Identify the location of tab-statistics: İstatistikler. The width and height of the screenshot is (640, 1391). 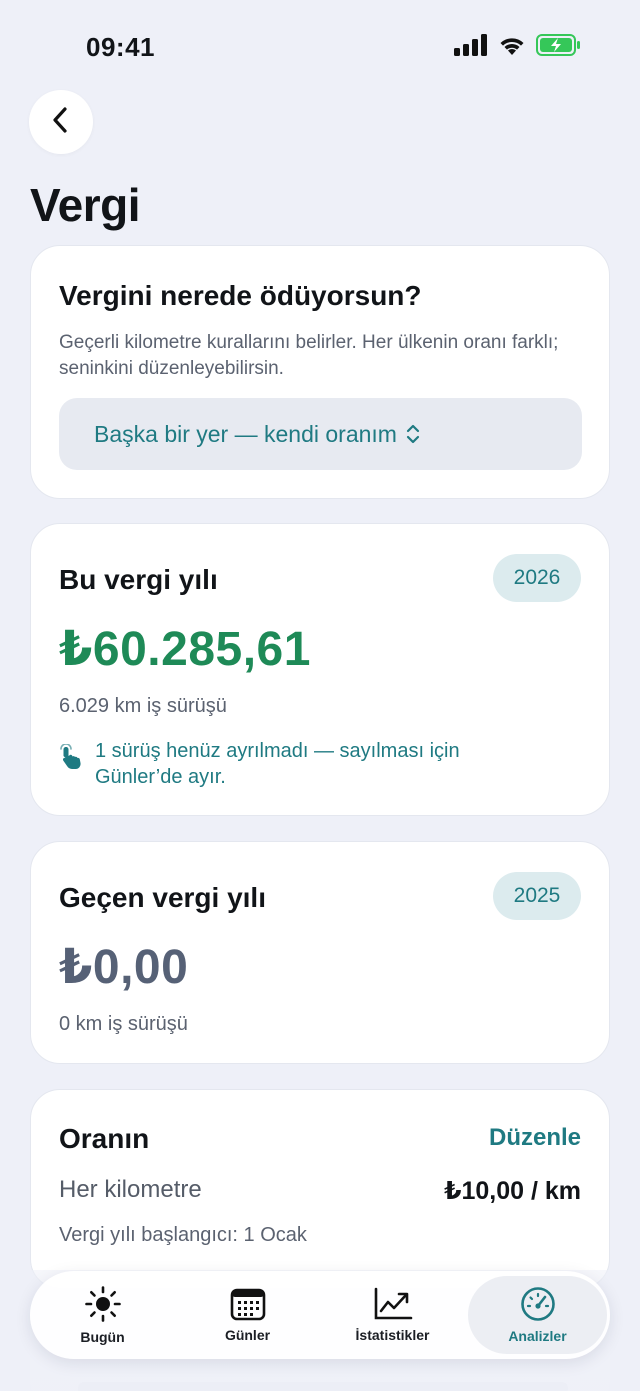
(392, 1315).